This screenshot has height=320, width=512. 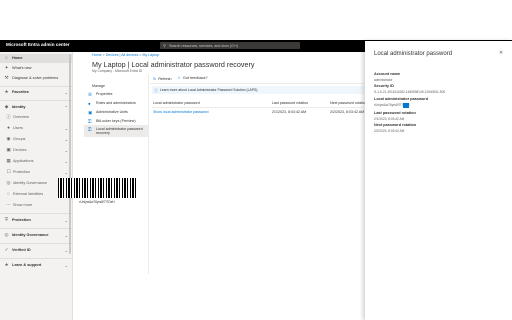 I want to click on sidebar-item-label: Verified ID, so click(x=21, y=250).